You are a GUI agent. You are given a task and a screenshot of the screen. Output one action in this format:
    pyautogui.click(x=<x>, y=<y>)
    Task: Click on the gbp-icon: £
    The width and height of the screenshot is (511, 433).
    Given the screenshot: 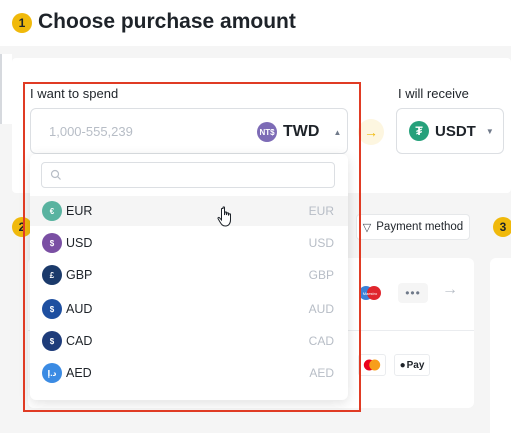 What is the action you would take?
    pyautogui.click(x=52, y=275)
    